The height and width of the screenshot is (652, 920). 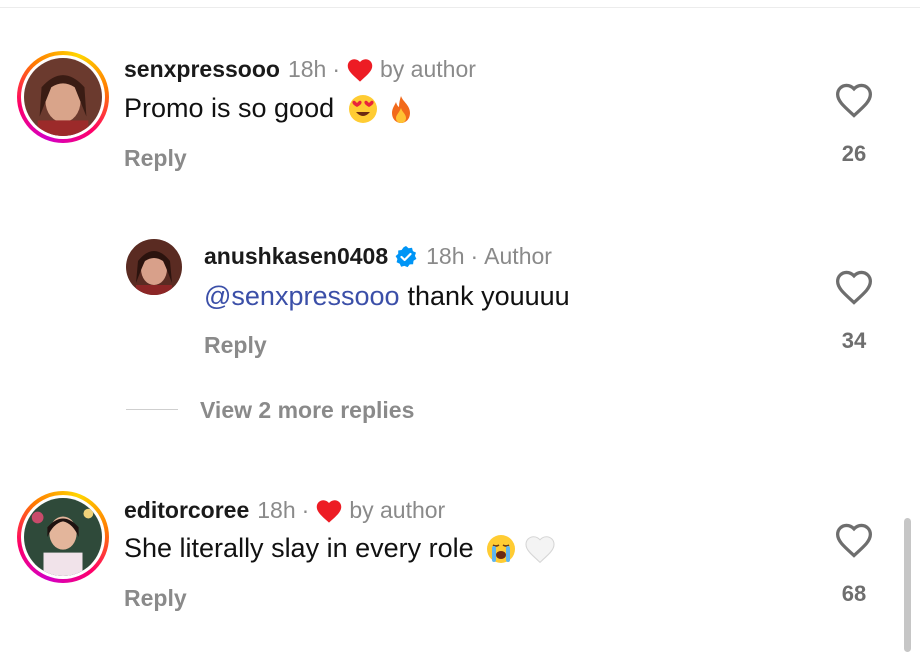 What do you see at coordinates (406, 257) in the screenshot?
I see `verified-badge-icon` at bounding box center [406, 257].